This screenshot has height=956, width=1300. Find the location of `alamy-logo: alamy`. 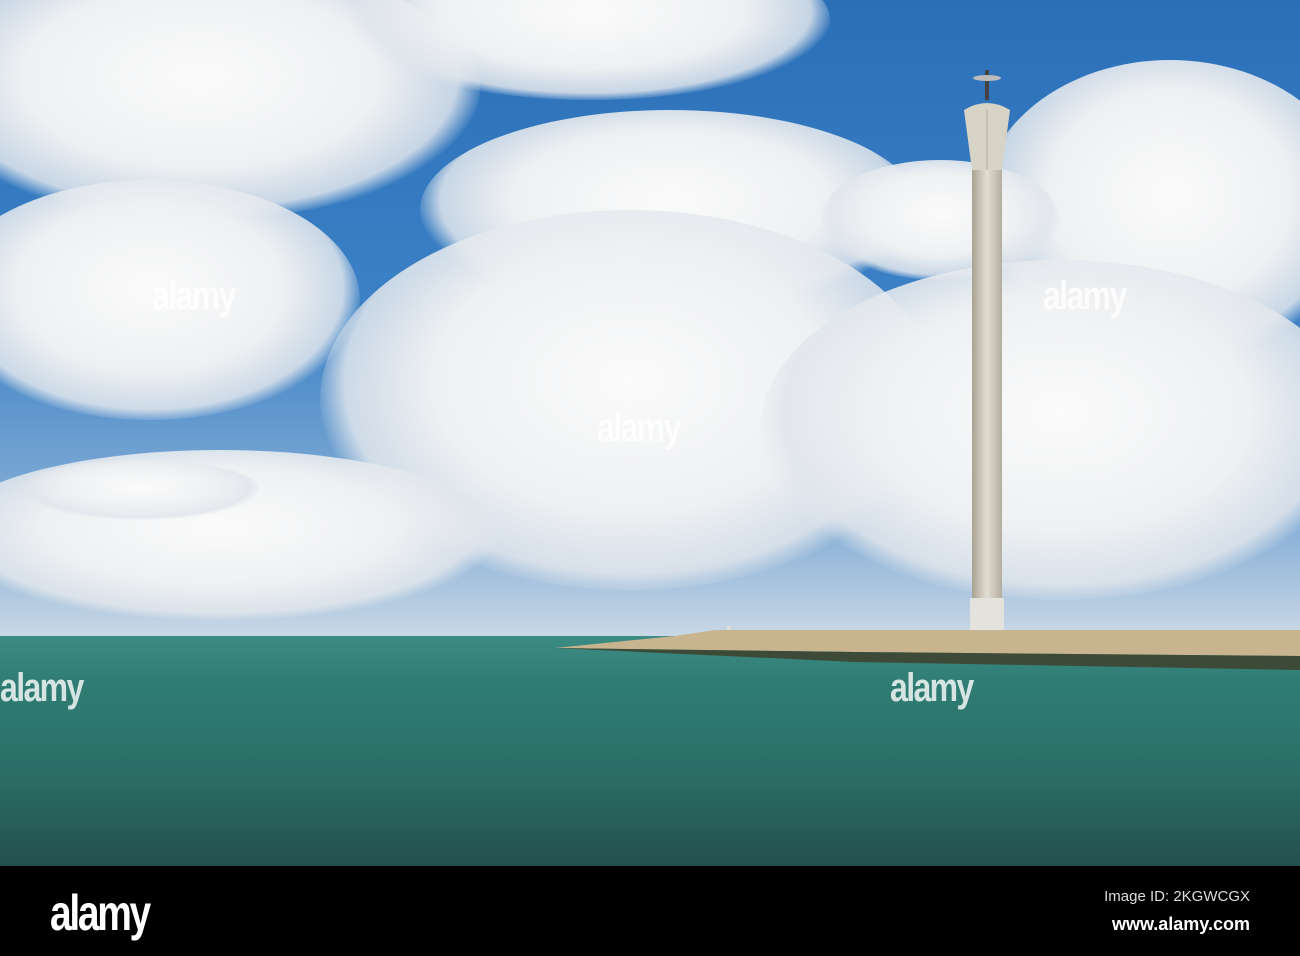

alamy-logo: alamy is located at coordinates (100, 913).